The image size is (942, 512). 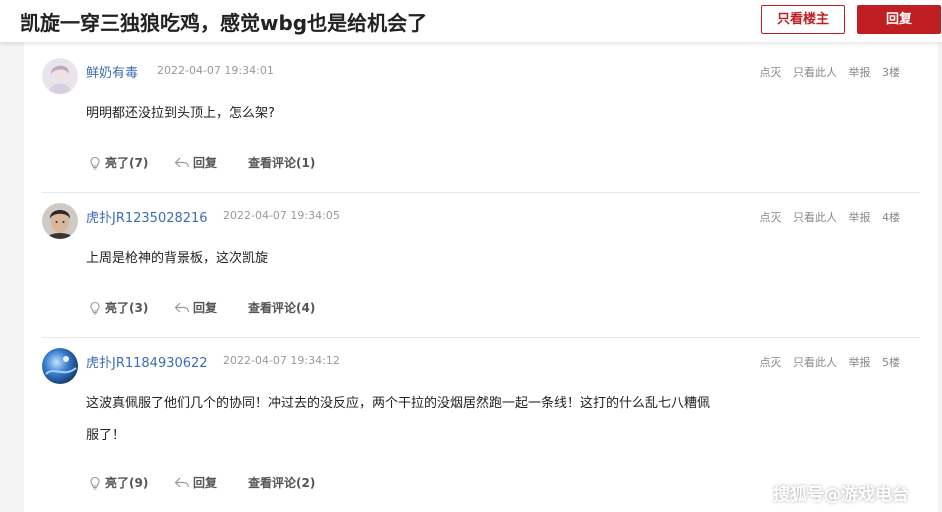 I want to click on post-time: 2022-04-07 19:34:05, so click(x=281, y=215).